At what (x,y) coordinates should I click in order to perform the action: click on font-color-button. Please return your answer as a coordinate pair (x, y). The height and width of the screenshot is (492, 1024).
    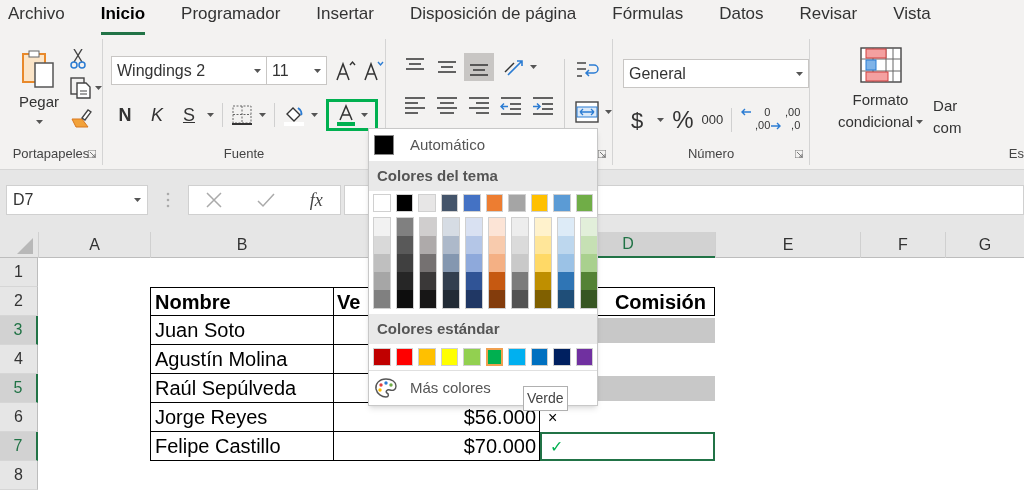
    Looking at the image, I should click on (352, 115).